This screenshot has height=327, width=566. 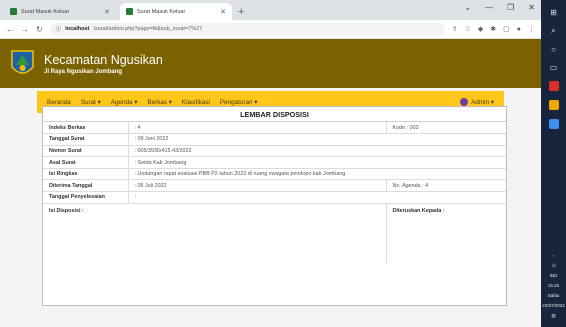 I want to click on new-tab-button: +, so click(x=241, y=13).